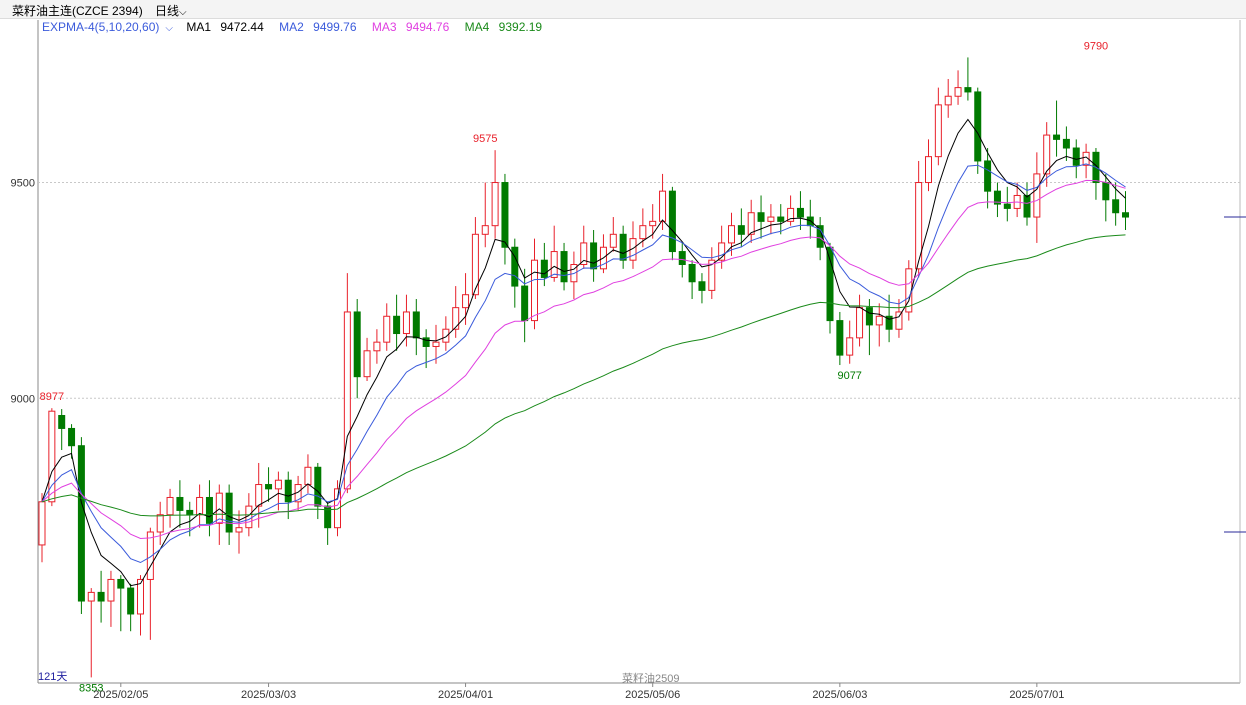 This screenshot has width=1246, height=705. What do you see at coordinates (268, 695) in the screenshot?
I see `x-tick-label: 2025/03/03` at bounding box center [268, 695].